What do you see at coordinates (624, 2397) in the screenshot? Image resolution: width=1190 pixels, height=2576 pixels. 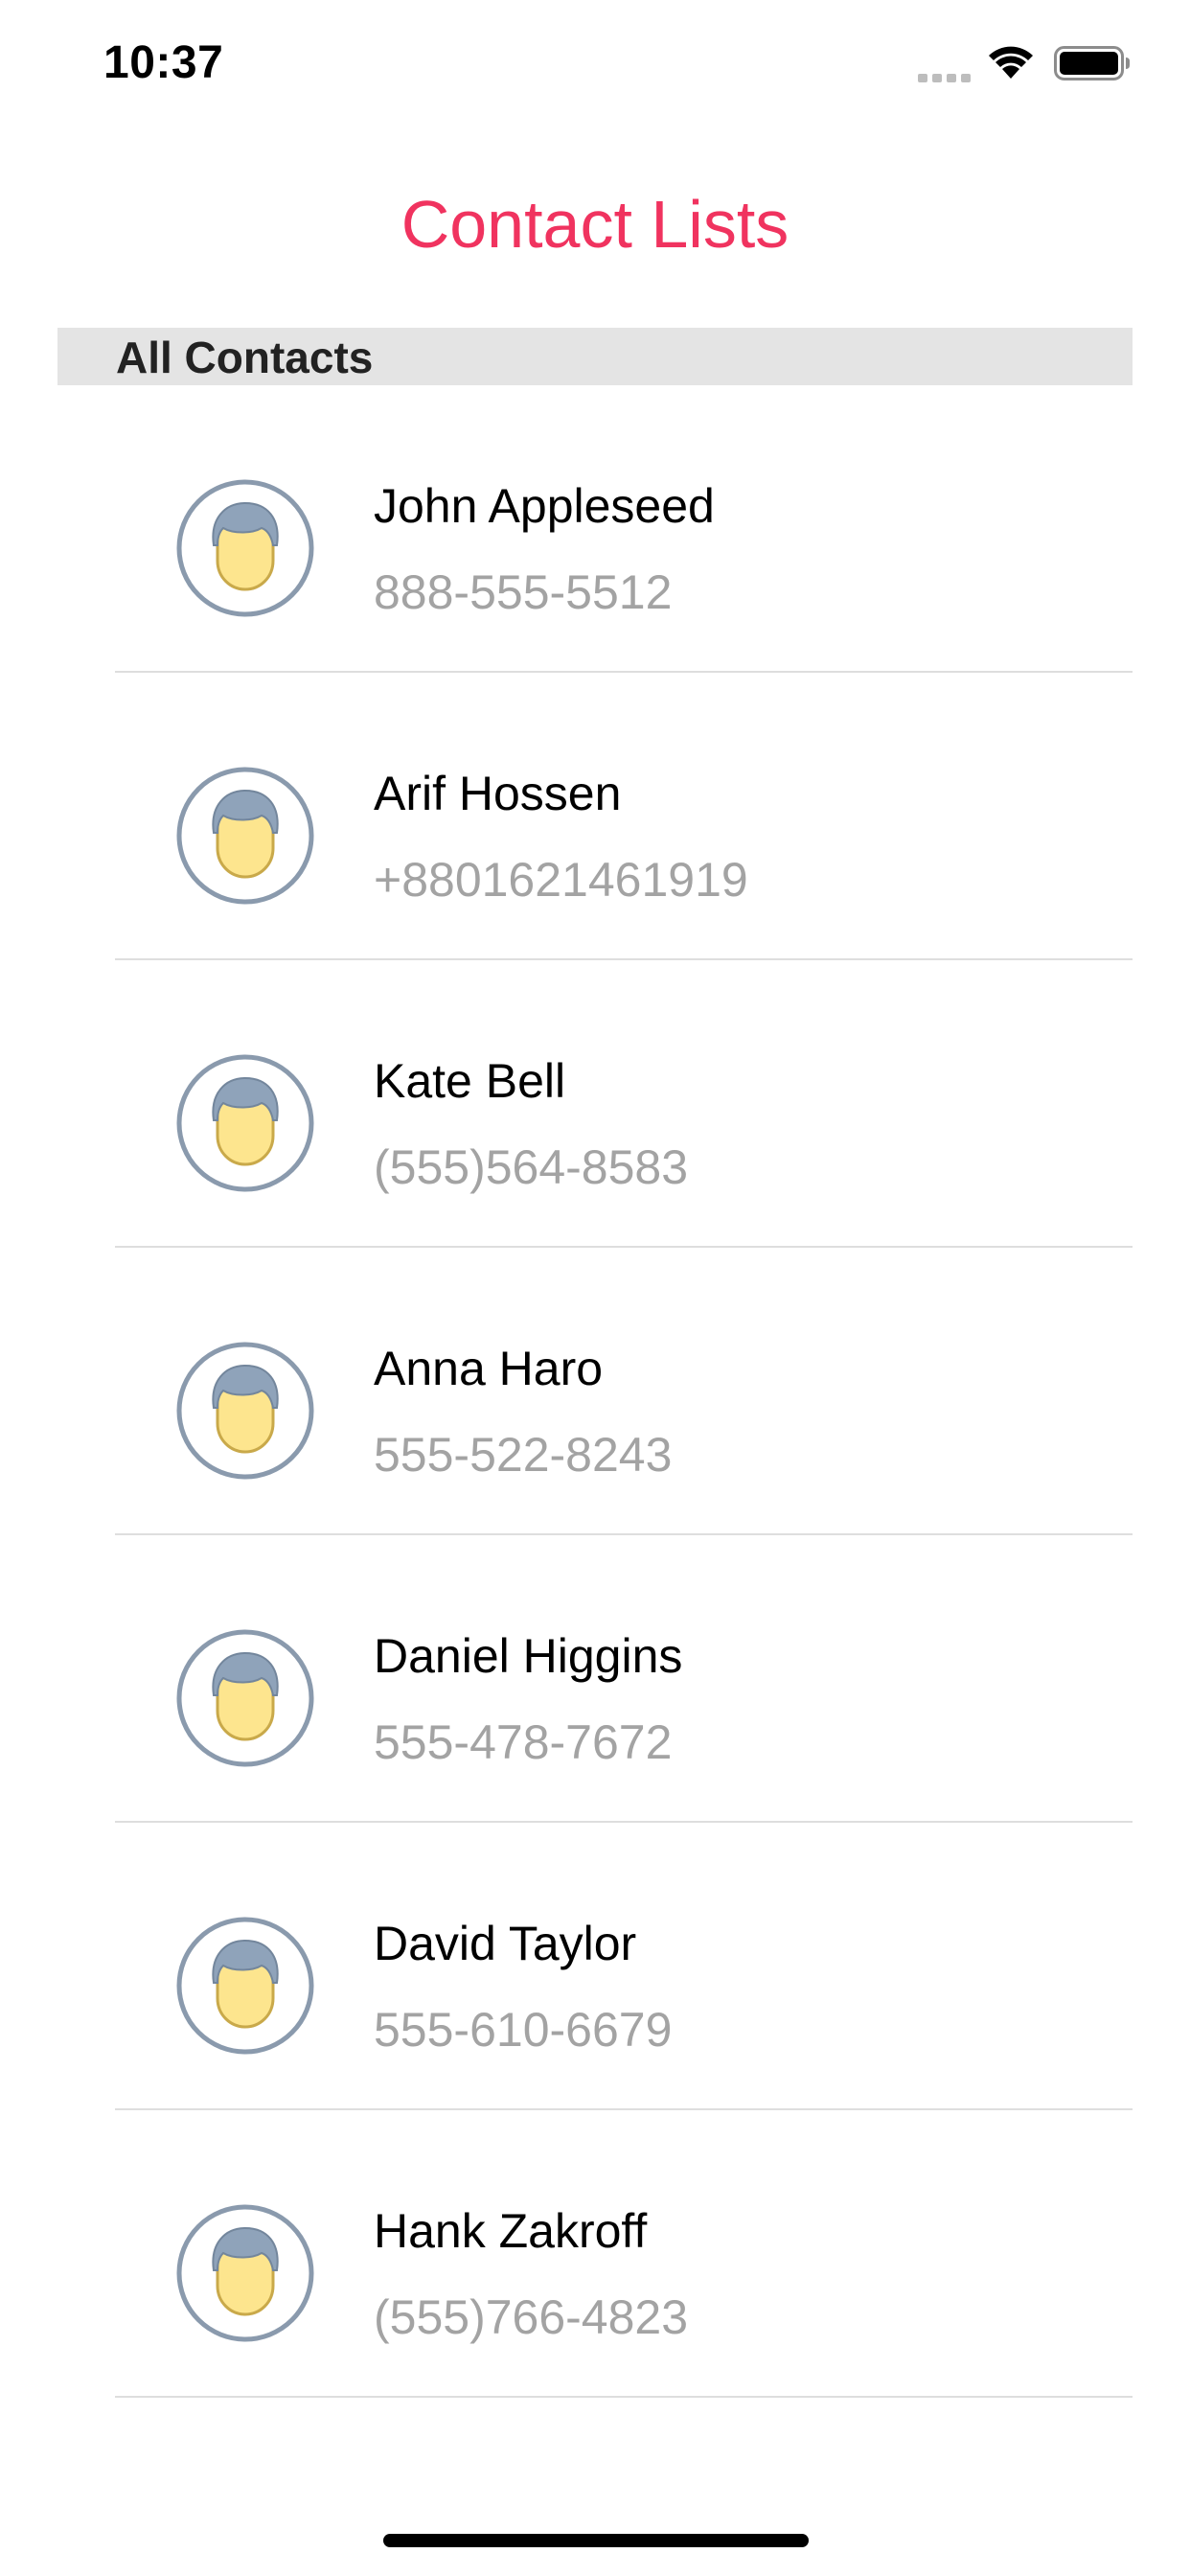 I see `row-divider` at bounding box center [624, 2397].